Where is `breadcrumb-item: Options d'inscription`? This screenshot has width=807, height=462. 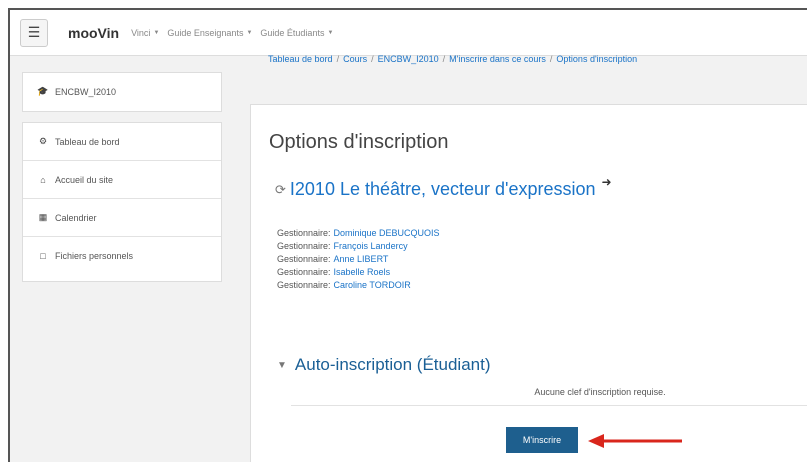
breadcrumb-item: Options d'inscription is located at coordinates (596, 59).